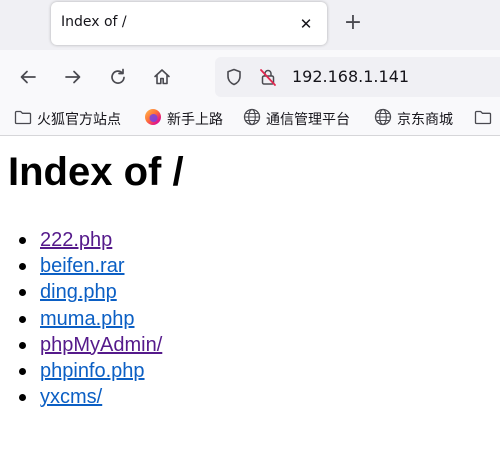 The width and height of the screenshot is (500, 461). Describe the element at coordinates (195, 120) in the screenshot. I see `bookmark-label: 新手上路` at that location.